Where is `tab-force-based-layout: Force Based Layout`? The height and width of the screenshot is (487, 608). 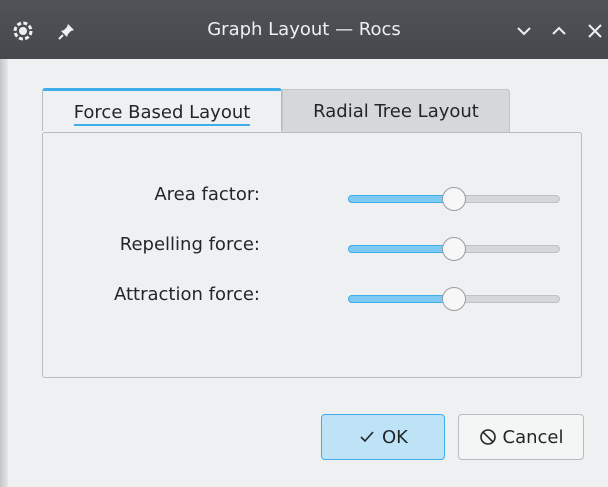
tab-force-based-layout: Force Based Layout is located at coordinates (162, 109).